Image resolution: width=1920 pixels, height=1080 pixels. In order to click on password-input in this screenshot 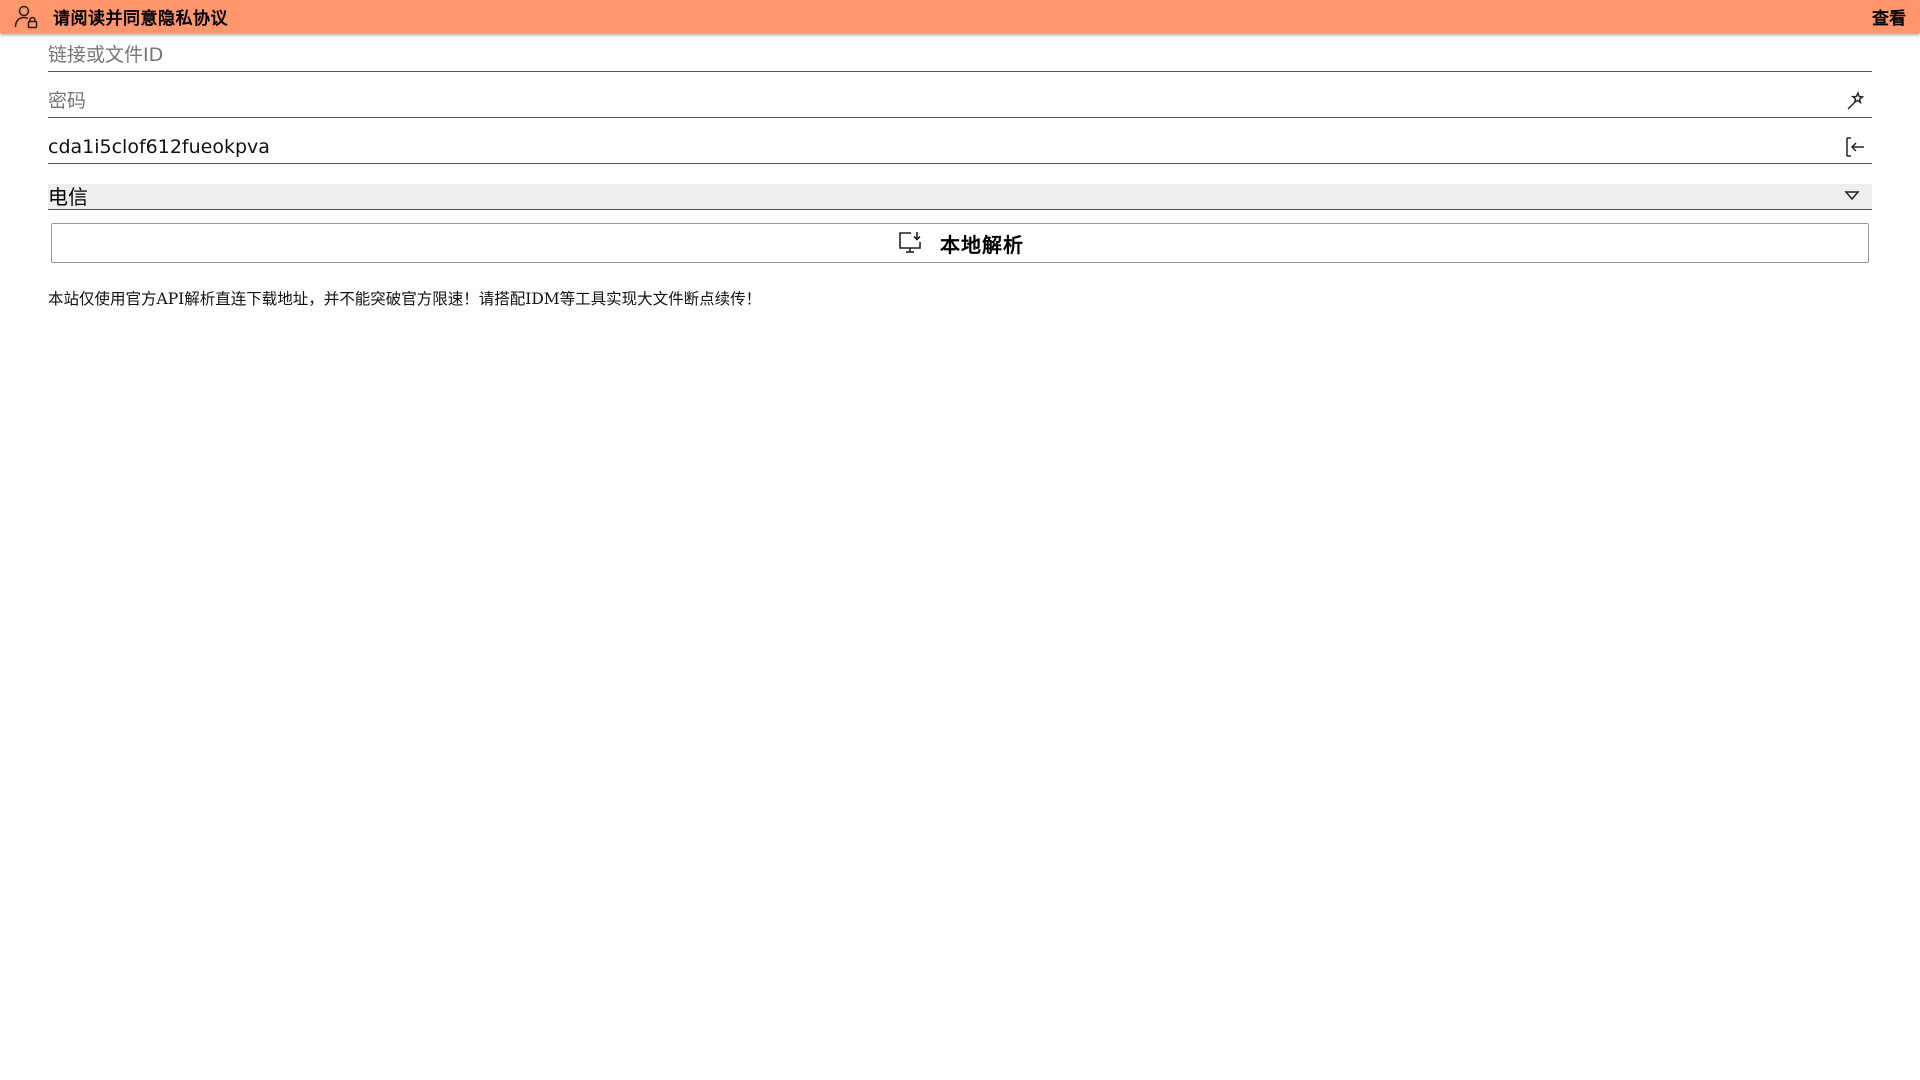, I will do `click(933, 100)`.